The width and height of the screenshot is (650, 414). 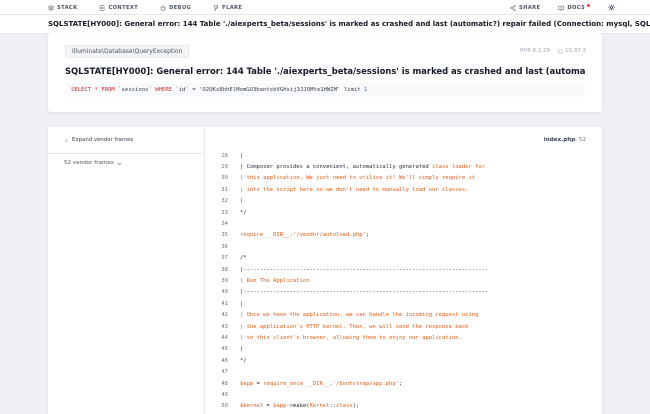 I want to click on nav-docs: DOCS, so click(x=574, y=7).